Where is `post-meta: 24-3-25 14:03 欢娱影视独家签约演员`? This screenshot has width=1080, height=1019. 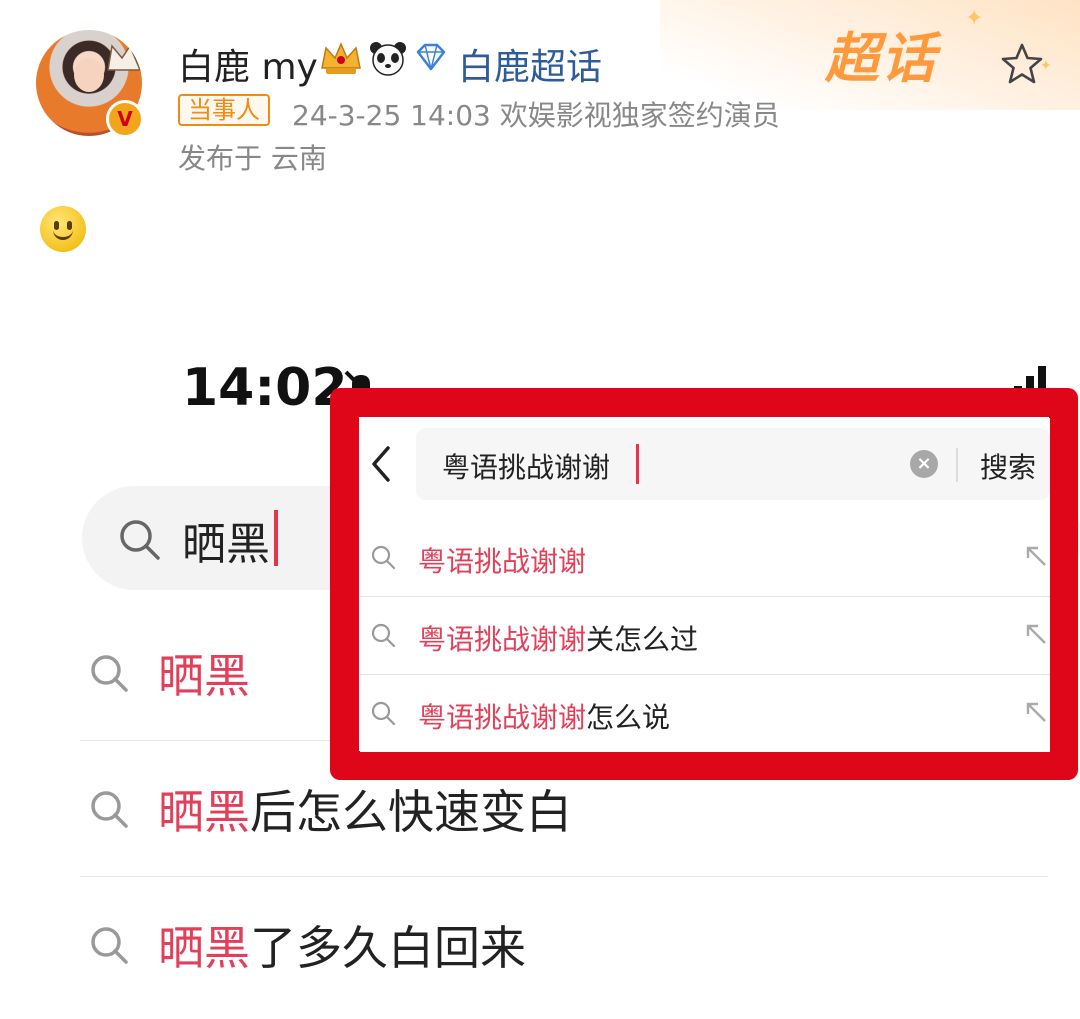
post-meta: 24-3-25 14:03 欢娱影视独家签约演员 is located at coordinates (536, 115).